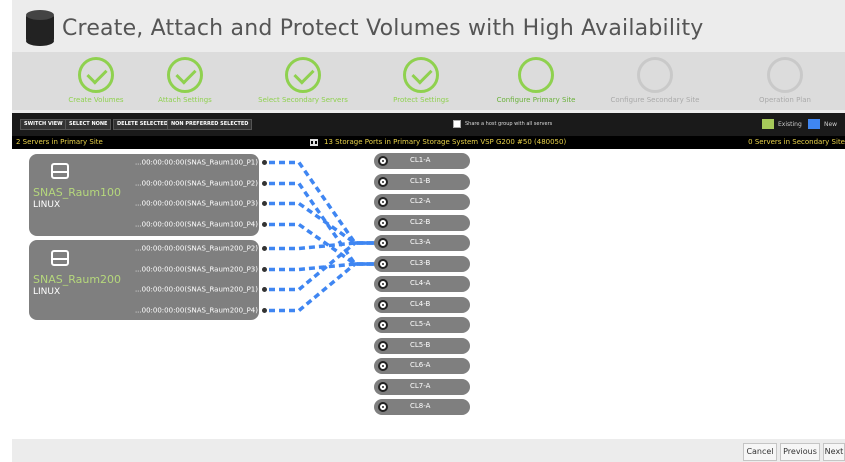 The width and height of the screenshot is (845, 462). I want to click on server-port: ...00:00:00:00(SNAS_Raum100_P1), so click(150, 162).